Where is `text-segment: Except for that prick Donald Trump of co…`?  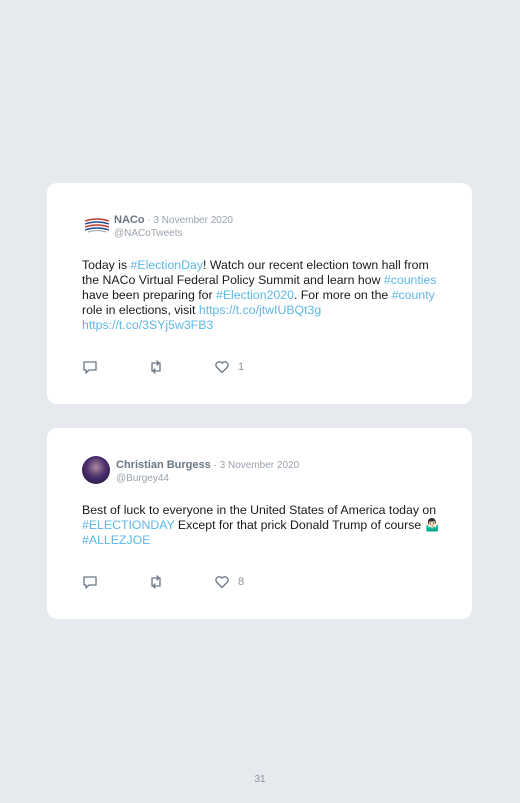 text-segment: Except for that prick Donald Trump of co… is located at coordinates (307, 525).